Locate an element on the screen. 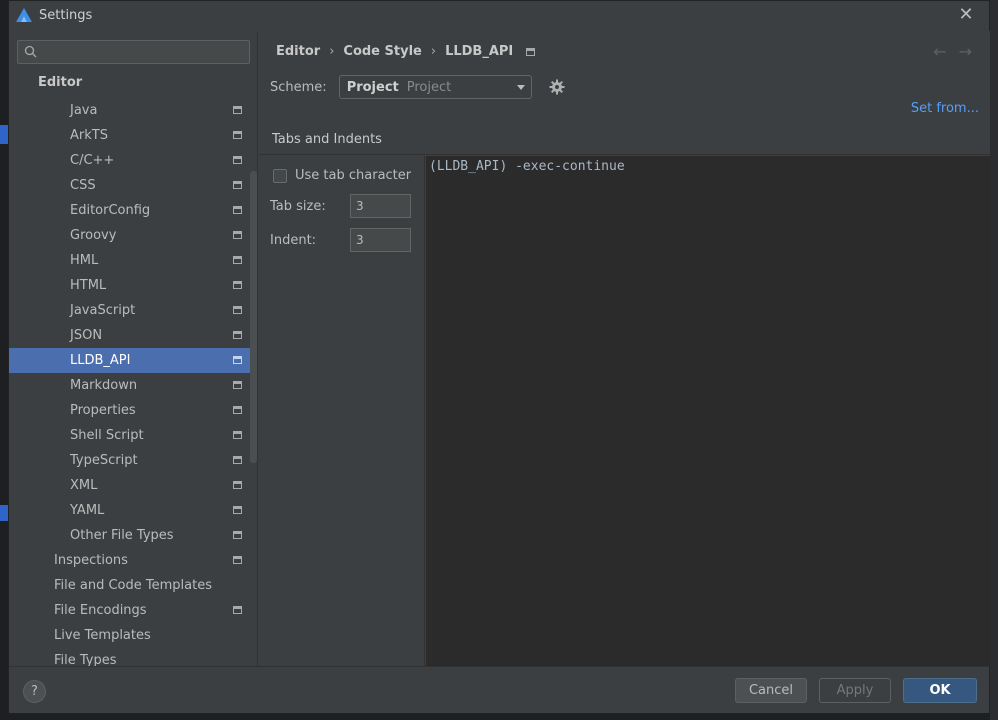 The image size is (998, 720). sidebar-item-label: Shell Script is located at coordinates (107, 435).